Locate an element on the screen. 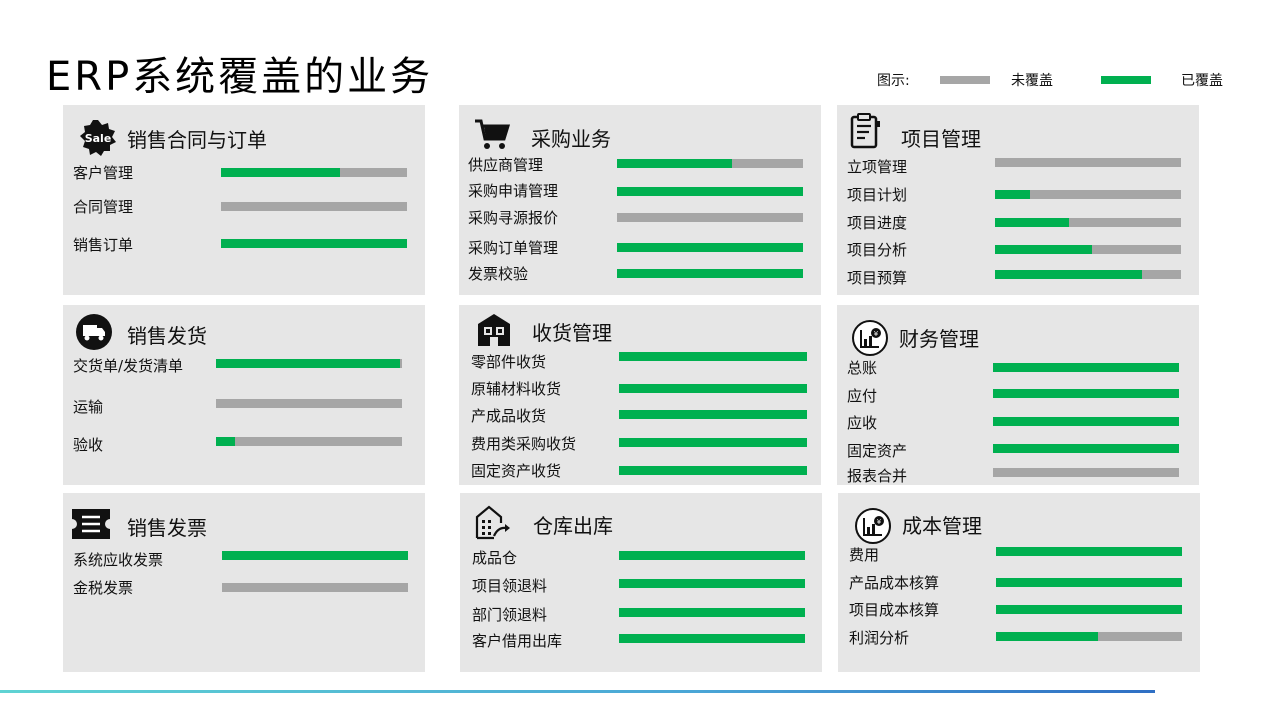  shopping-cart-icon is located at coordinates (492, 134).